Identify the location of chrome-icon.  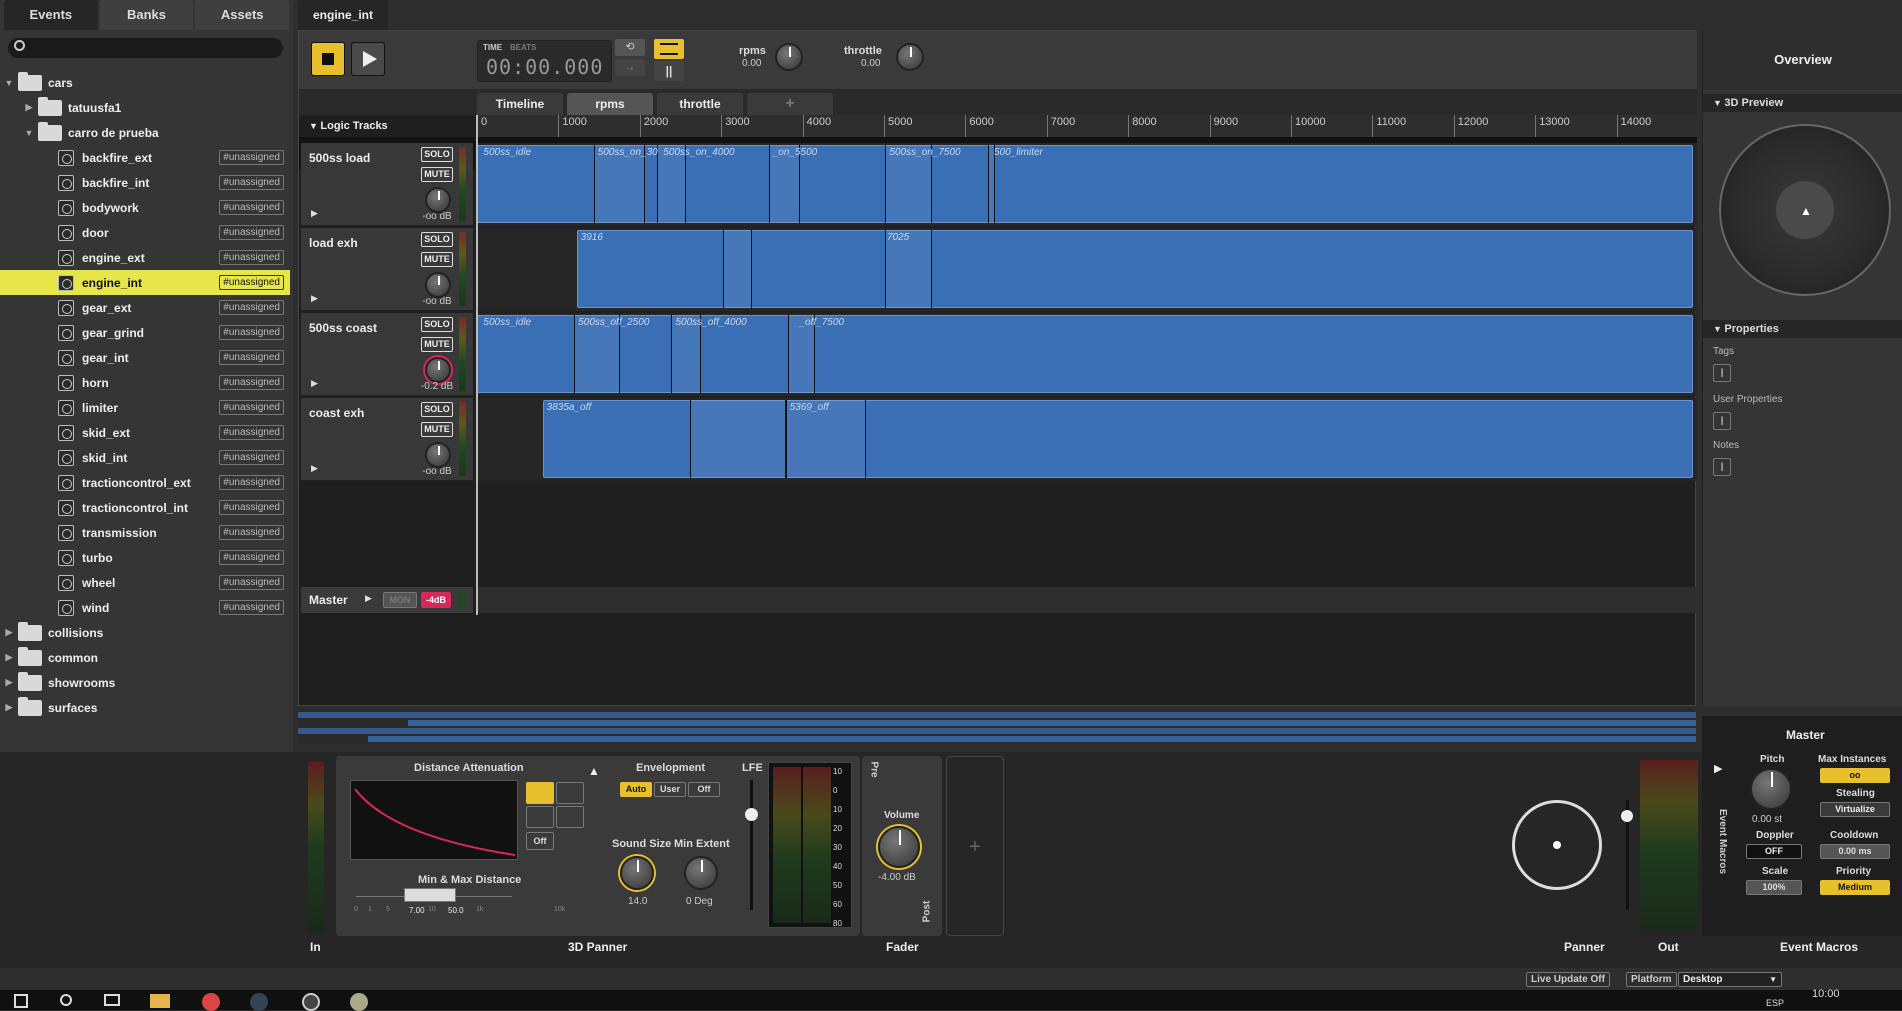
(211, 1002).